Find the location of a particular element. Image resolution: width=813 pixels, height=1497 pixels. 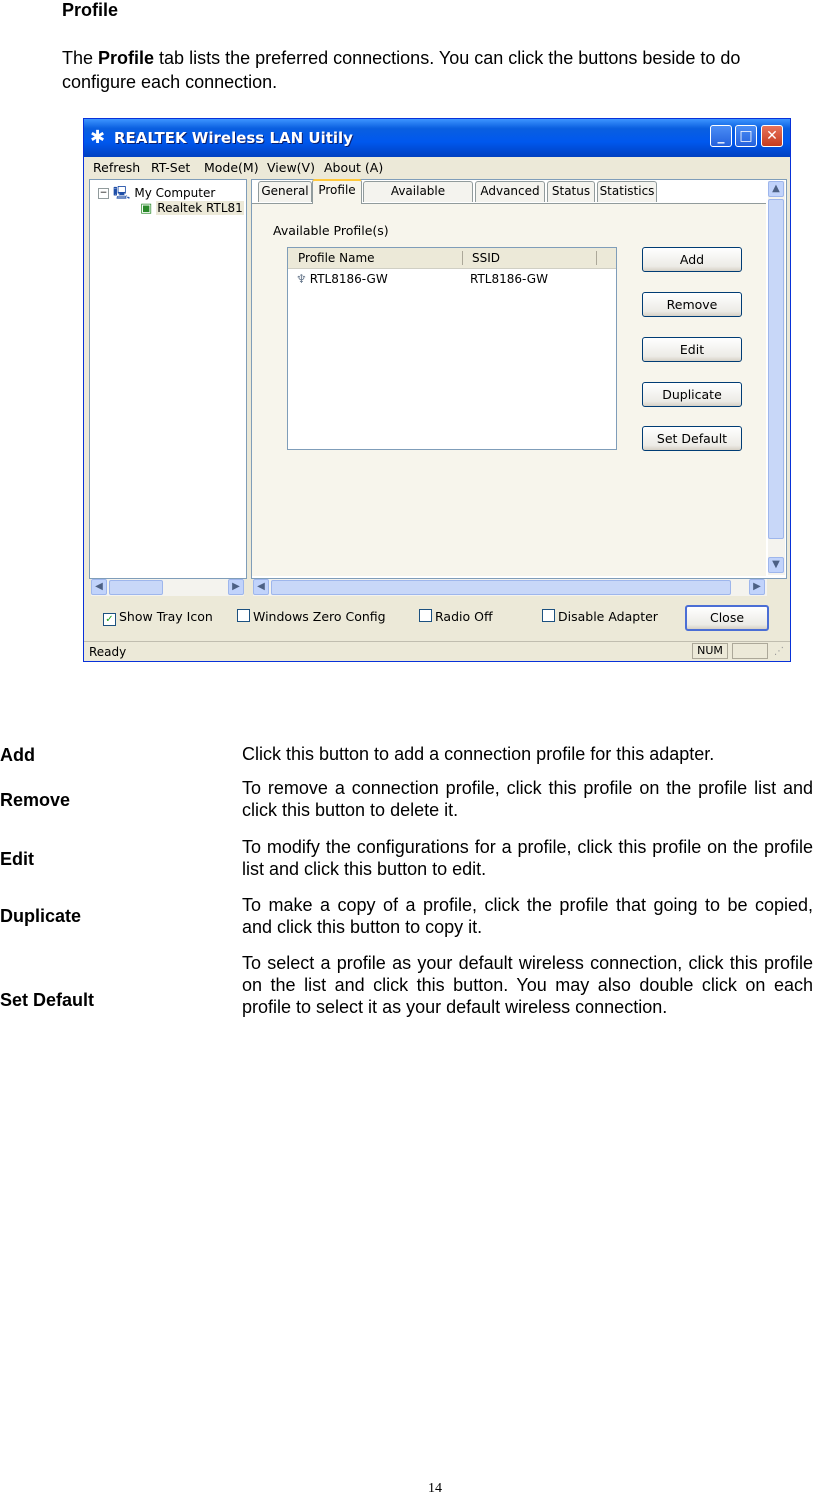

num-lock-indicator: NUM is located at coordinates (710, 651).